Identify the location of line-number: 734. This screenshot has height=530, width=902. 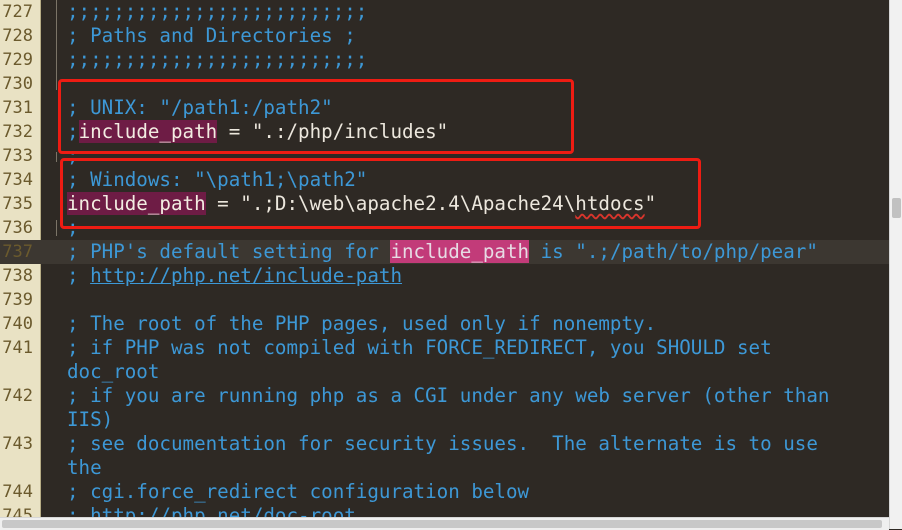
(17, 180).